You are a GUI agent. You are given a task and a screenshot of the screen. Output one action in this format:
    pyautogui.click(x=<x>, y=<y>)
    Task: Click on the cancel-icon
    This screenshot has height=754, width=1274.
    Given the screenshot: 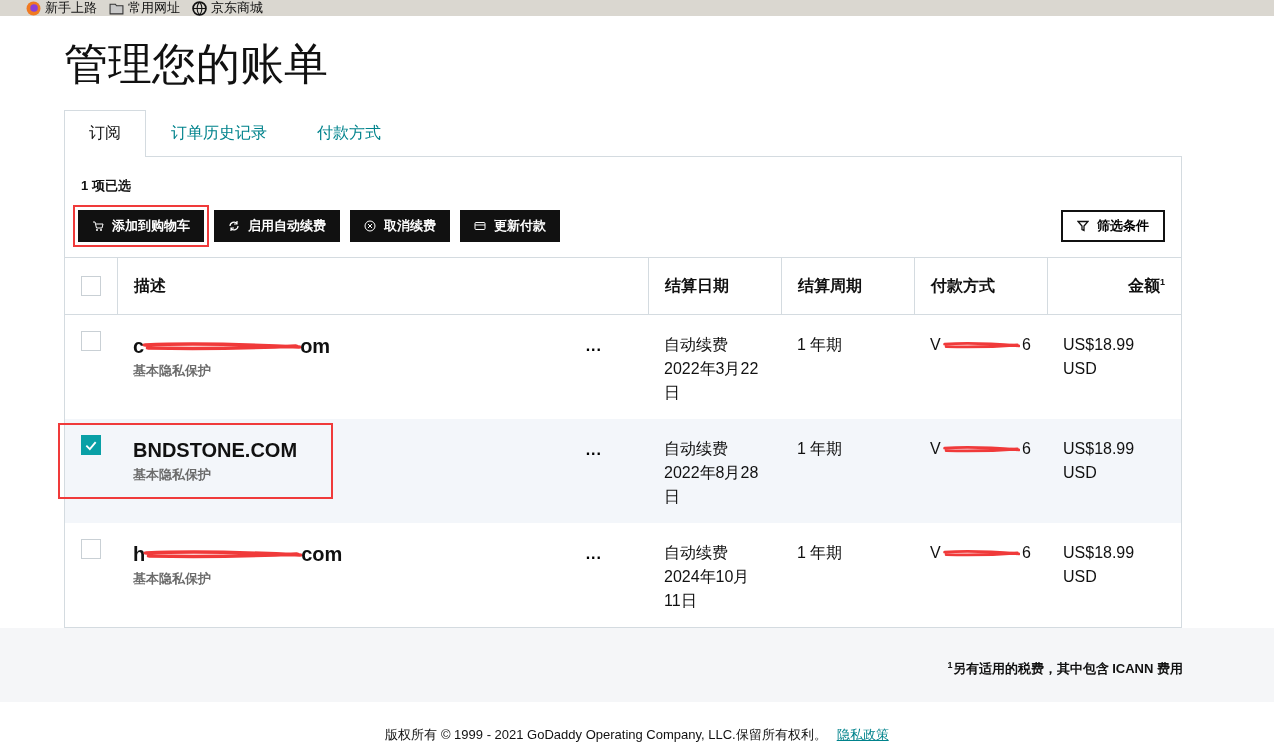 What is the action you would take?
    pyautogui.click(x=370, y=226)
    